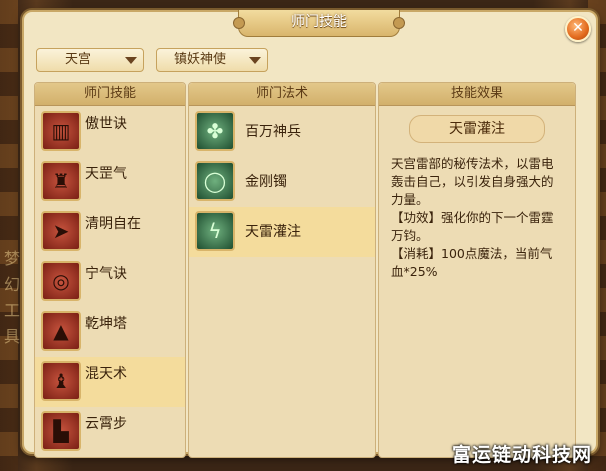  I want to click on skill-row-huntianshu: ♝ 混天术, so click(110, 382).